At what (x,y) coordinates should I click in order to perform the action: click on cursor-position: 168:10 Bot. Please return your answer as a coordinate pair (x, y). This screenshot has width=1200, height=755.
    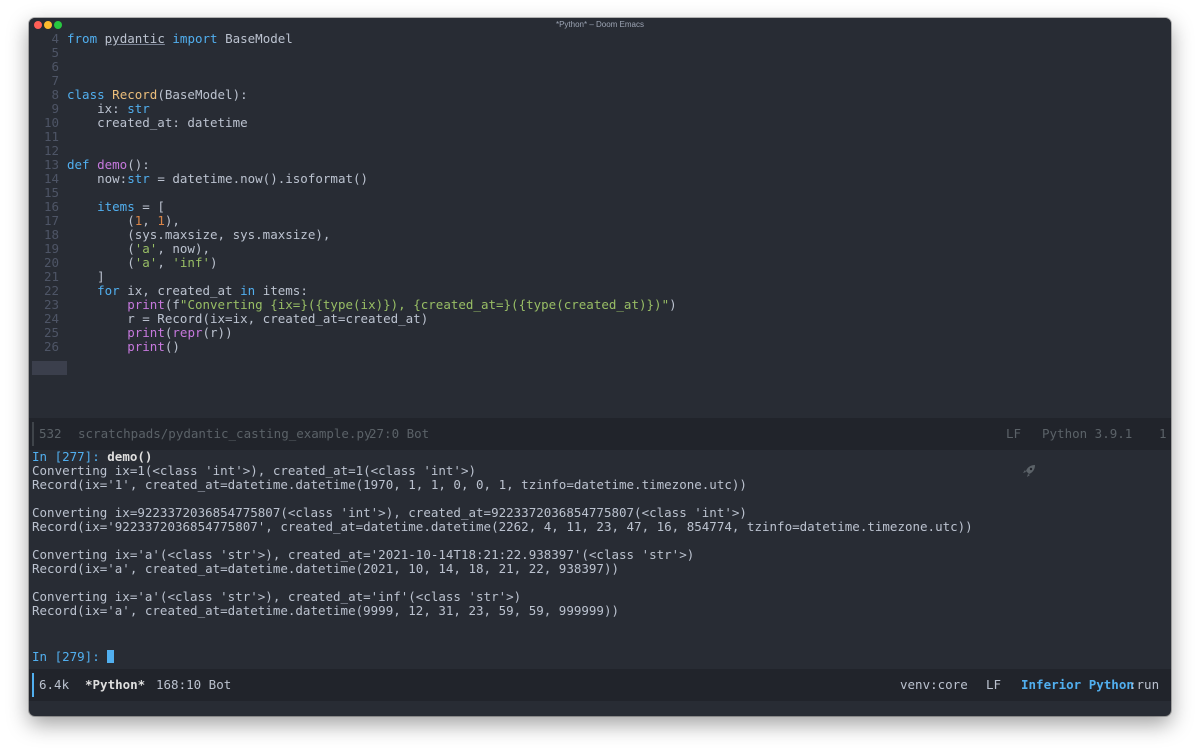
    Looking at the image, I should click on (194, 684).